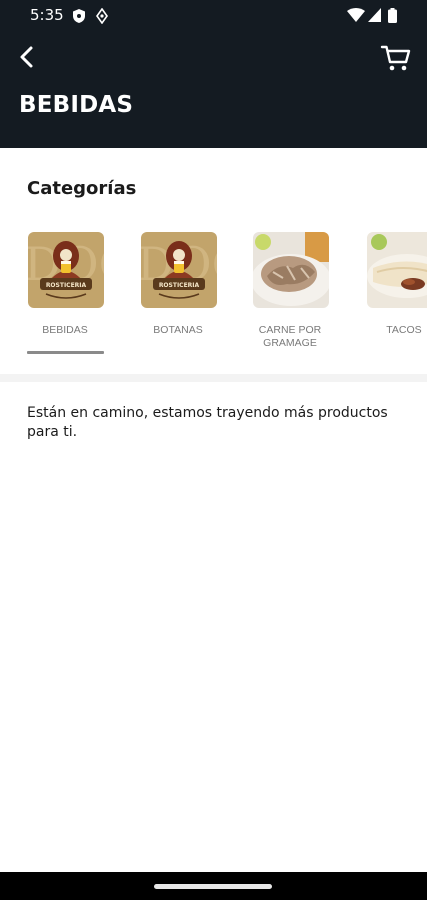 This screenshot has height=900, width=427. What do you see at coordinates (356, 15) in the screenshot?
I see `wifi-icon` at bounding box center [356, 15].